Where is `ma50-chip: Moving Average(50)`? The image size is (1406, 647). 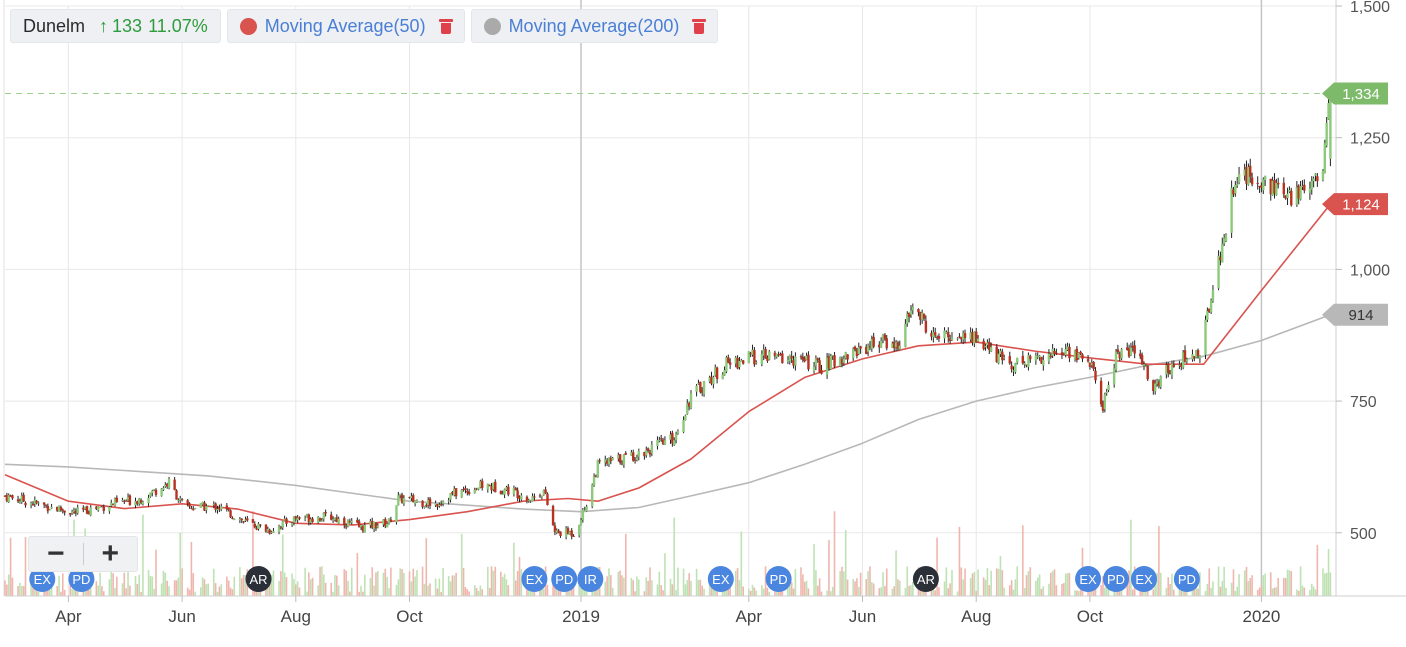
ma50-chip: Moving Average(50) is located at coordinates (345, 26).